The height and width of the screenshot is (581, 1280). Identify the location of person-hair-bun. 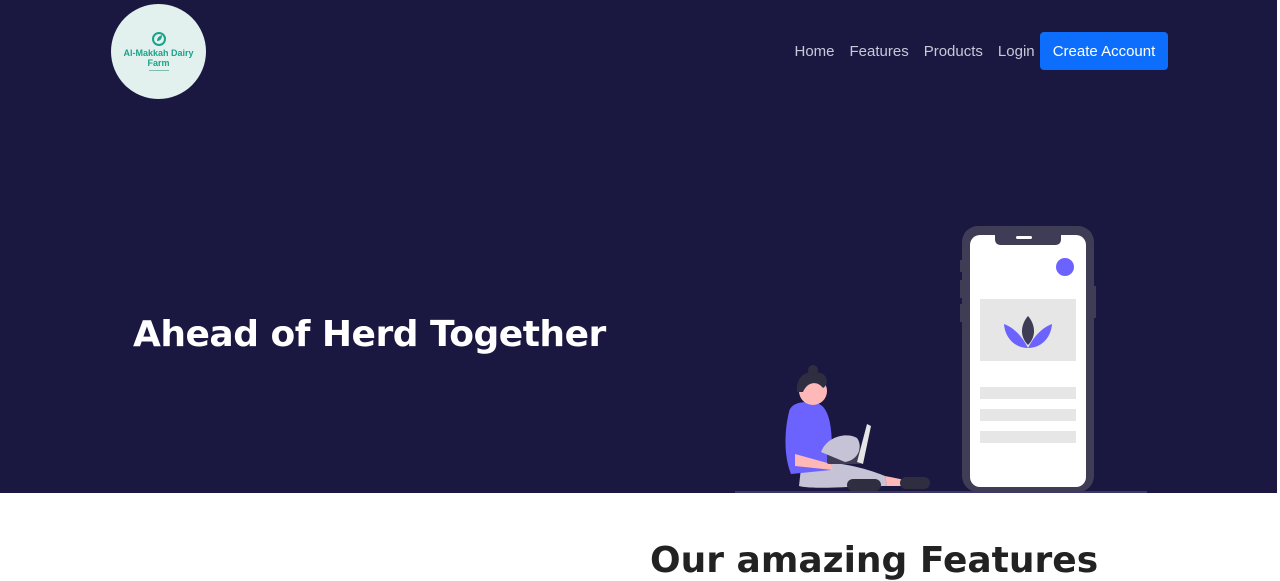
(813, 370).